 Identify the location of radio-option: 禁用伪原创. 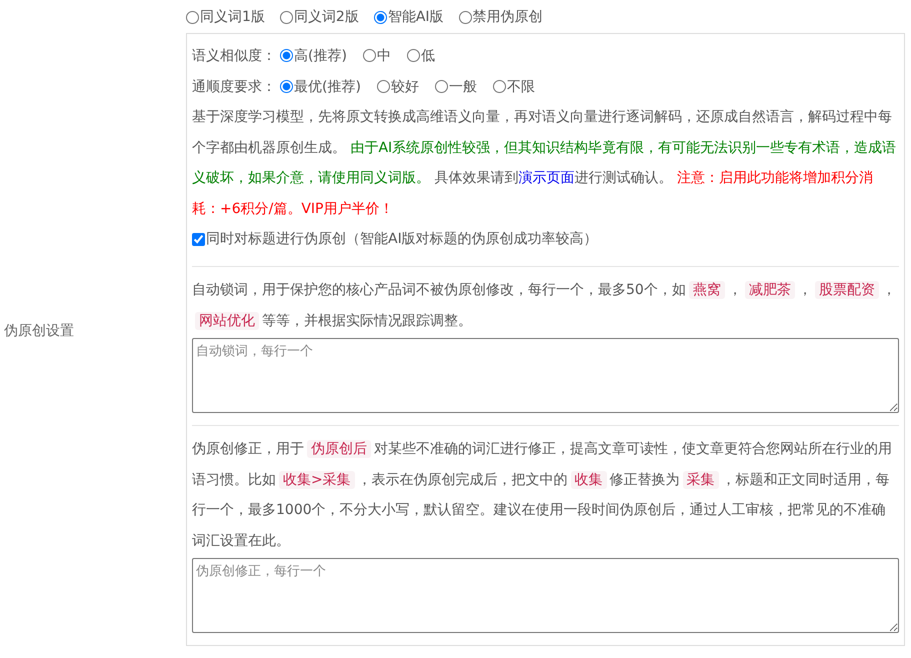
(500, 17).